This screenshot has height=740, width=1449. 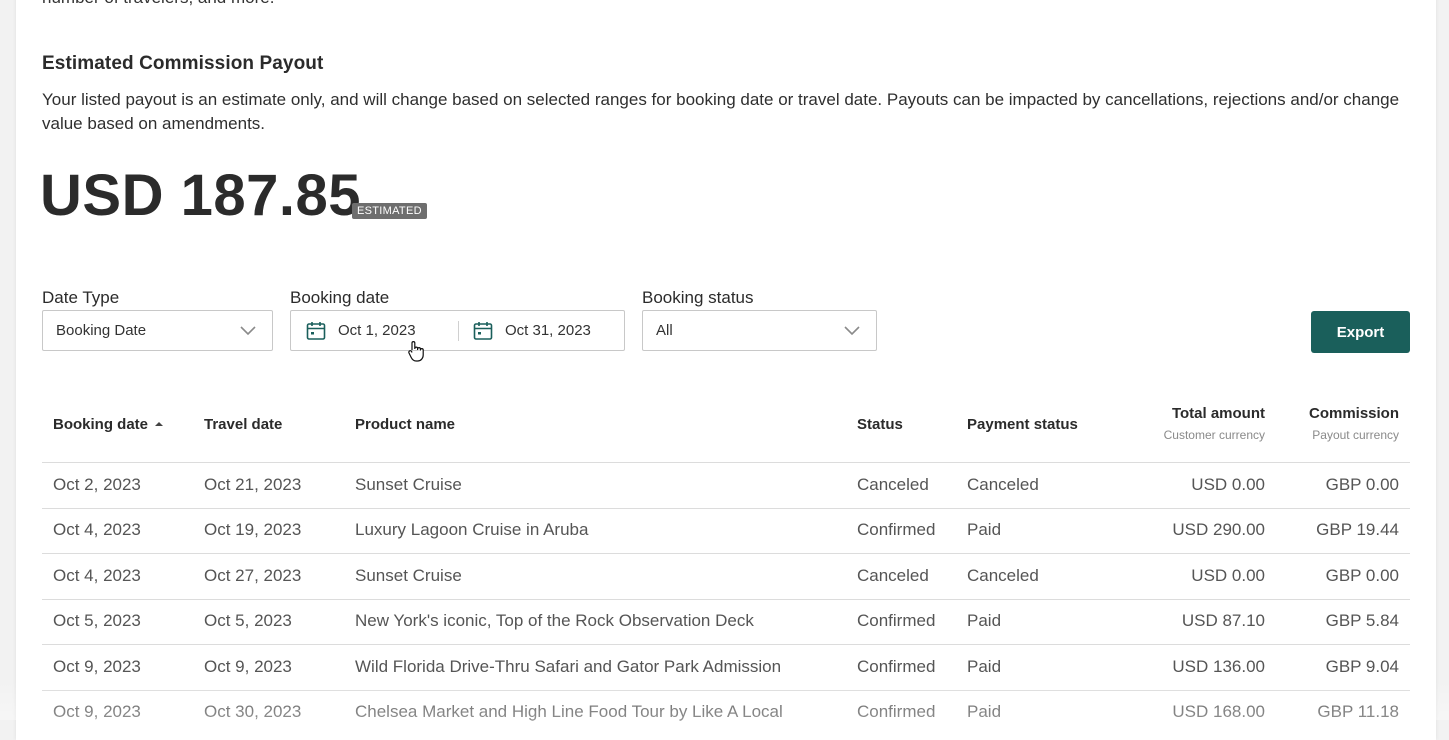 What do you see at coordinates (1218, 711) in the screenshot?
I see `cell-total: USD 168.00` at bounding box center [1218, 711].